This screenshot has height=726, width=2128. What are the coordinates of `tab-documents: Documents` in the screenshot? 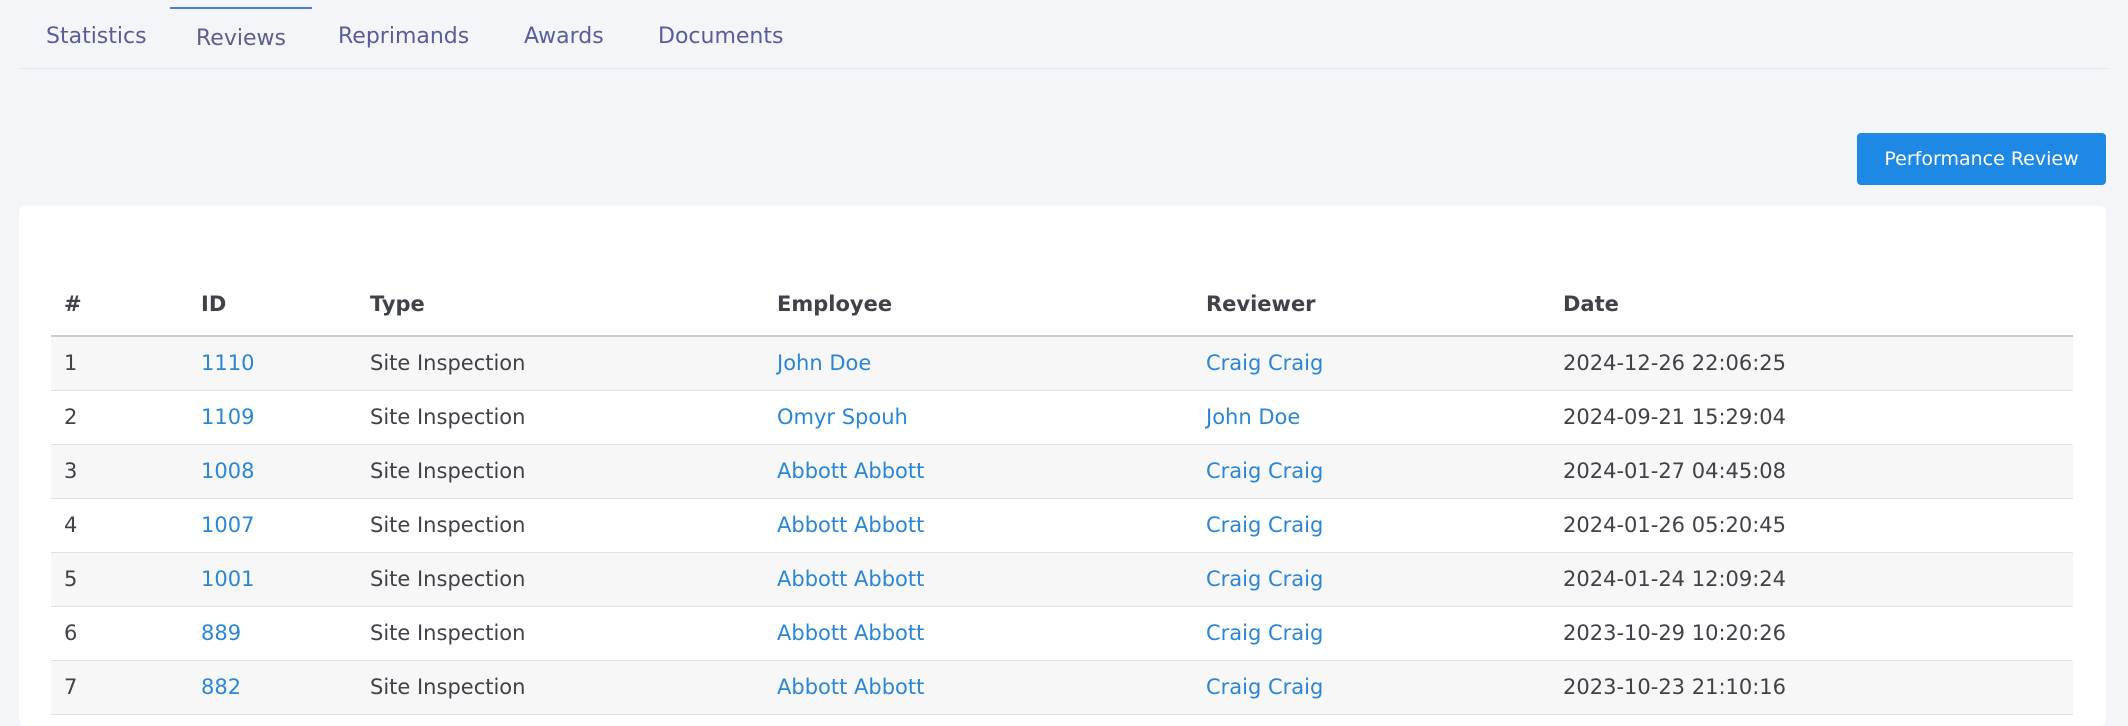 It's located at (720, 36).